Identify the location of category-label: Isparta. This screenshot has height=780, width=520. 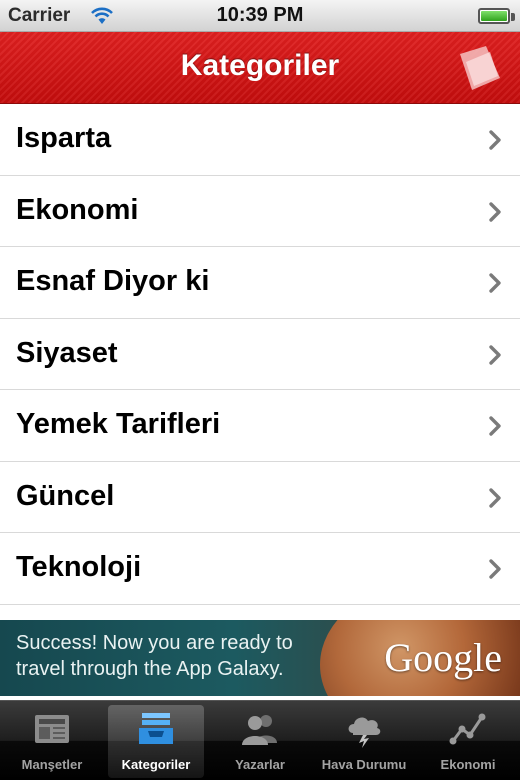
(64, 138).